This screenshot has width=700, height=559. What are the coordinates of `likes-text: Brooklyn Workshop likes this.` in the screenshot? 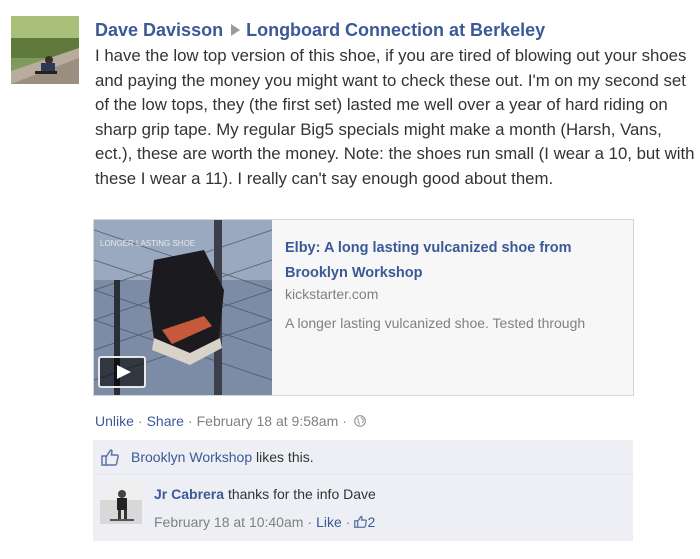 It's located at (222, 457).